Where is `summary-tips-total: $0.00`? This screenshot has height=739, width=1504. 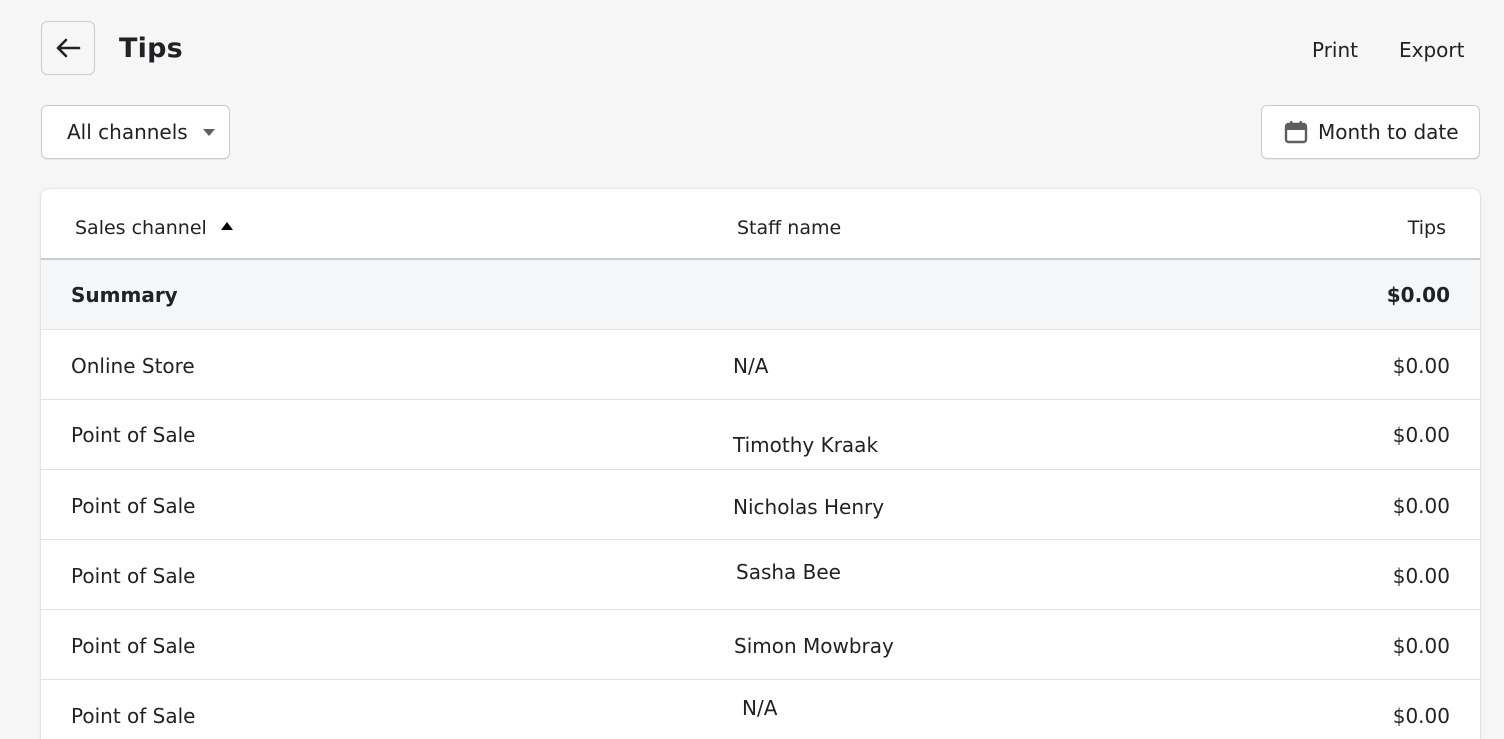
summary-tips-total: $0.00 is located at coordinates (1418, 295).